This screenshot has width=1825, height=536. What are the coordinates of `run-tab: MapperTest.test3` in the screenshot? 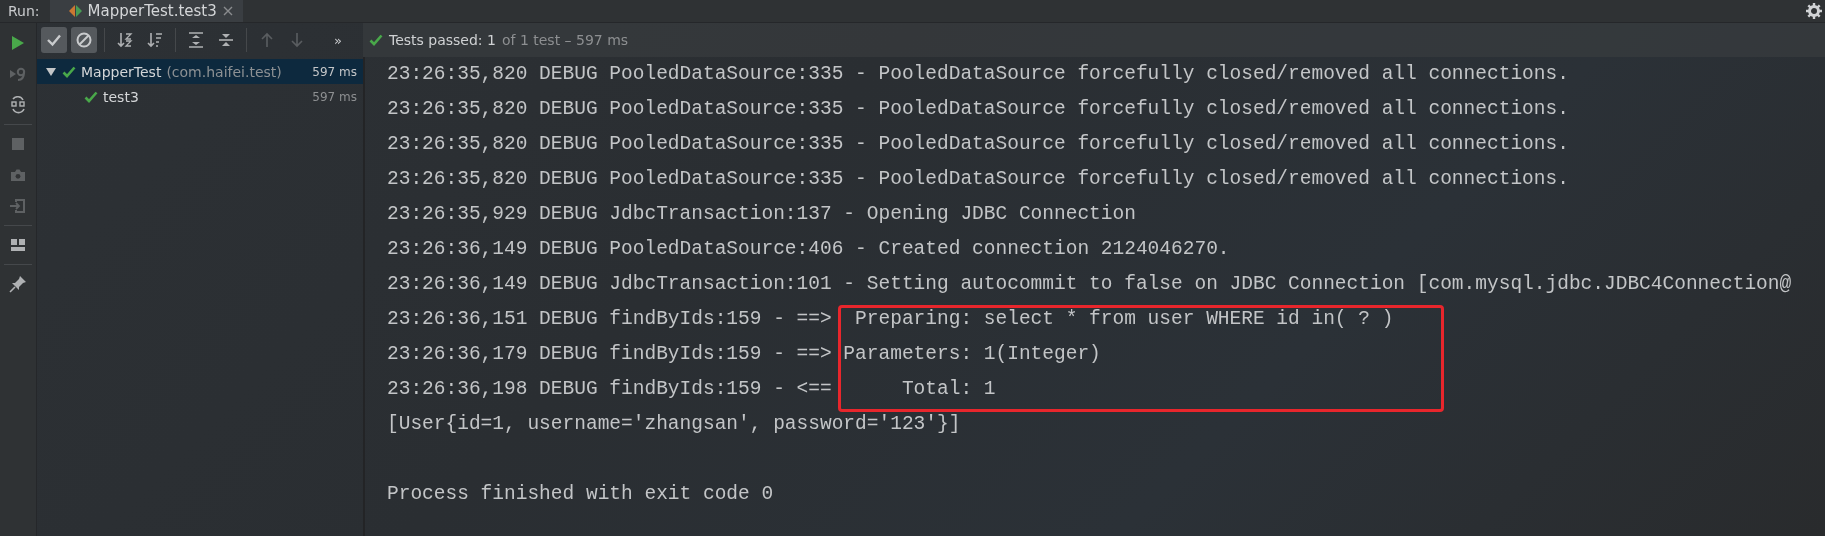 It's located at (146, 11).